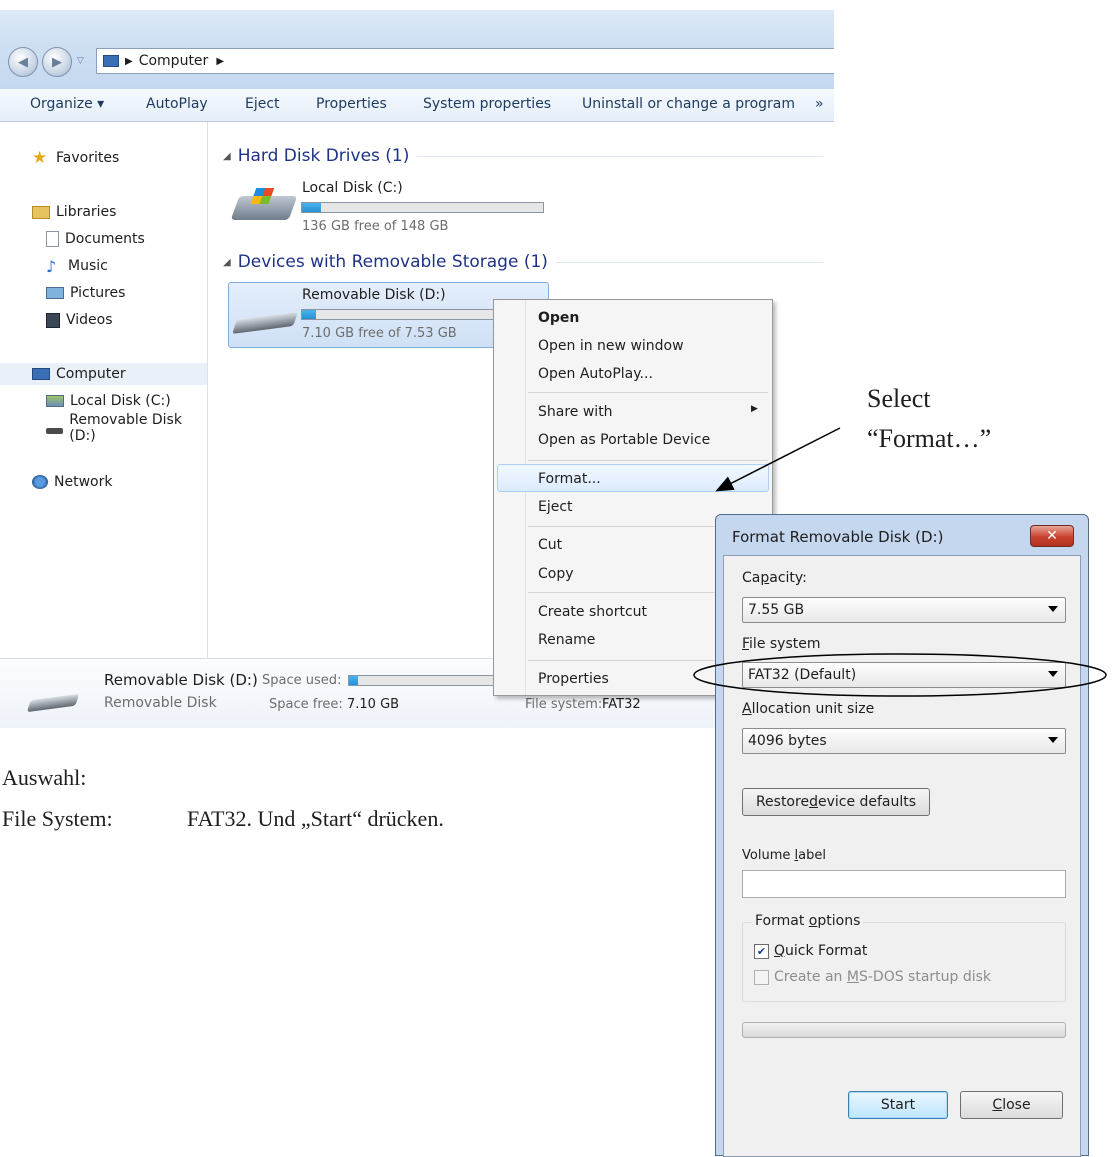 Image resolution: width=1113 pixels, height=1157 pixels. Describe the element at coordinates (40, 482) in the screenshot. I see `network-icon` at that location.